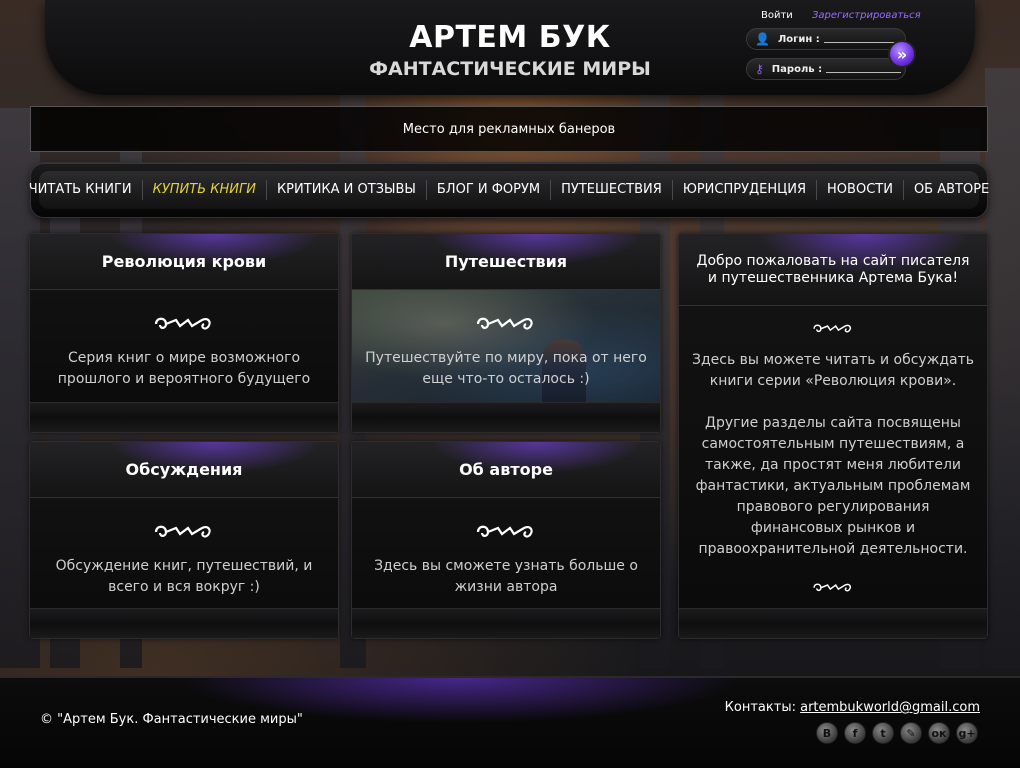 This screenshot has width=1020, height=768. Describe the element at coordinates (203, 190) in the screenshot. I see `nav-item: КУПИТЬ КНИГИ` at that location.